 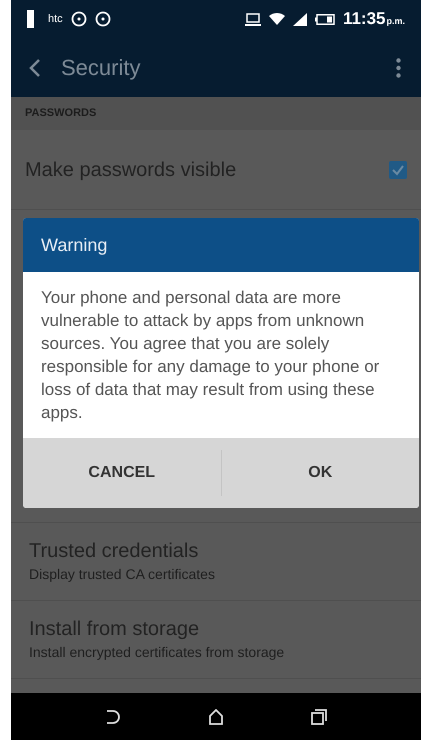 I want to click on signal-icon, so click(x=299, y=19).